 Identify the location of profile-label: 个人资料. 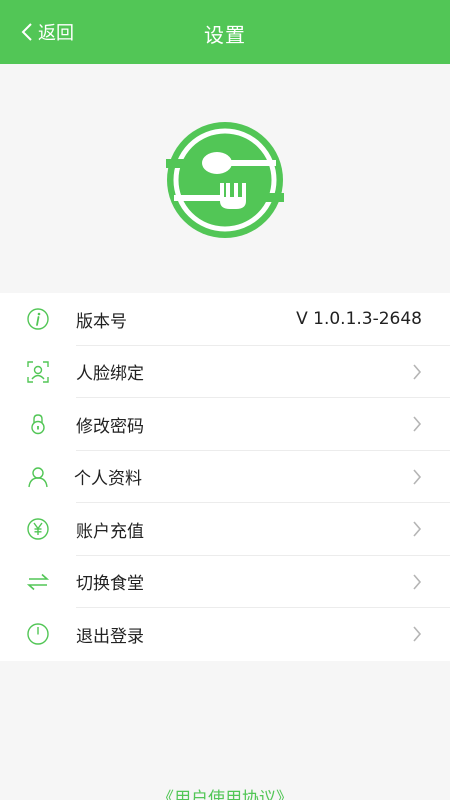
(108, 479).